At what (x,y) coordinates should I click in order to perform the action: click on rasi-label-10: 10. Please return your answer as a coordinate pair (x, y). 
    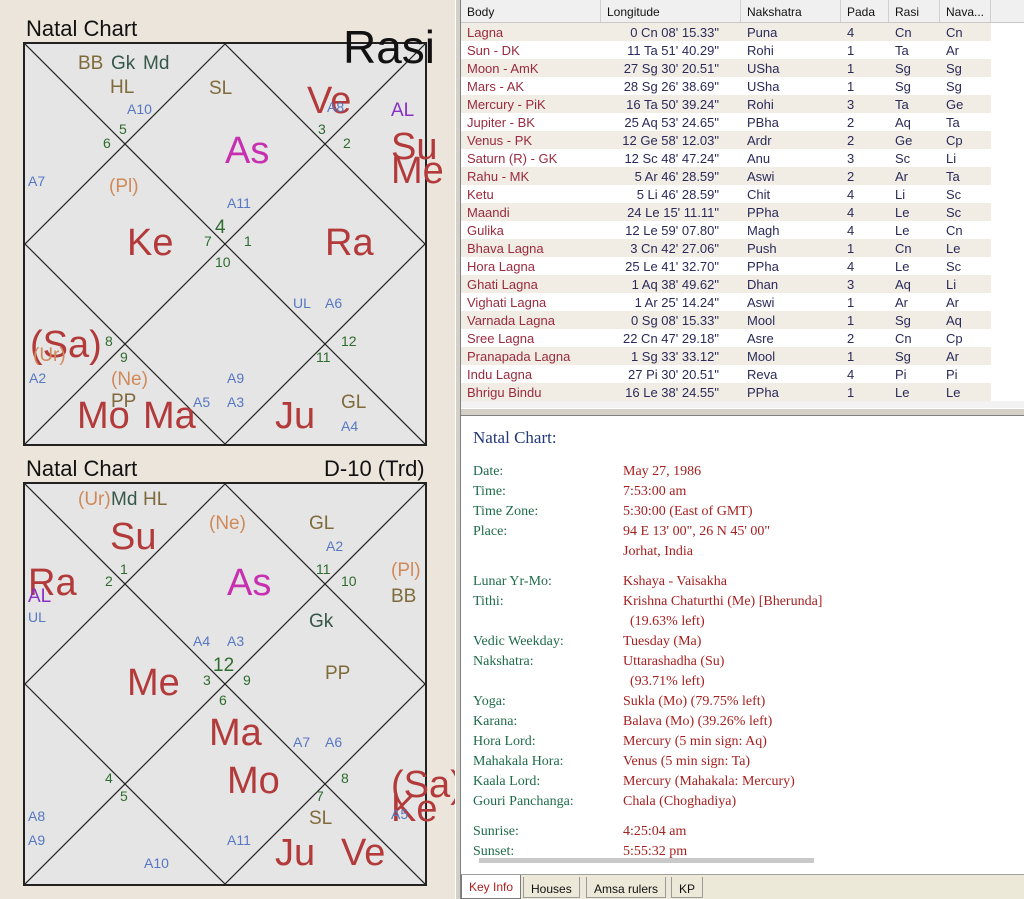
    Looking at the image, I should click on (223, 262).